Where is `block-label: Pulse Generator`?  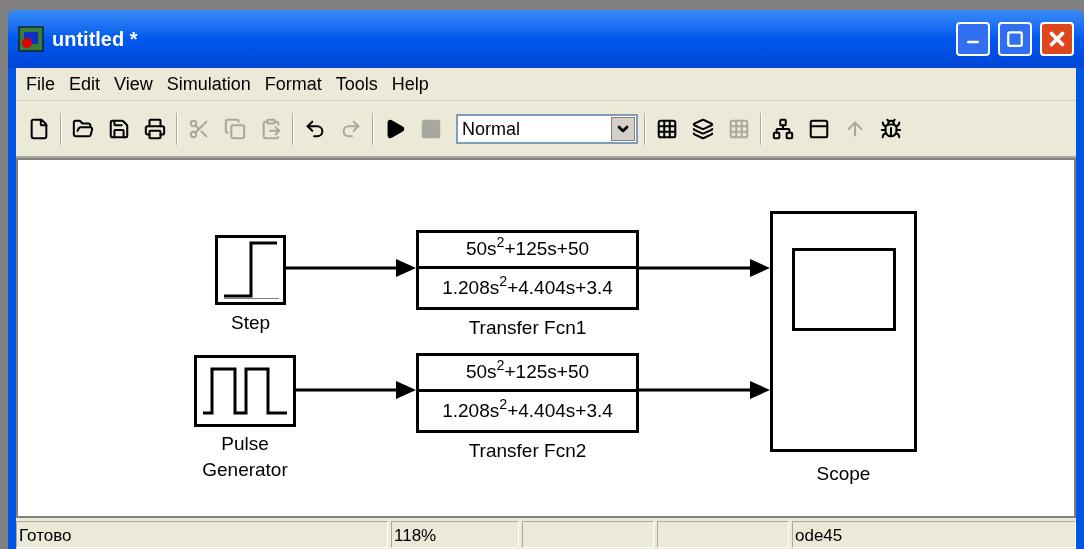 block-label: Pulse Generator is located at coordinates (245, 457).